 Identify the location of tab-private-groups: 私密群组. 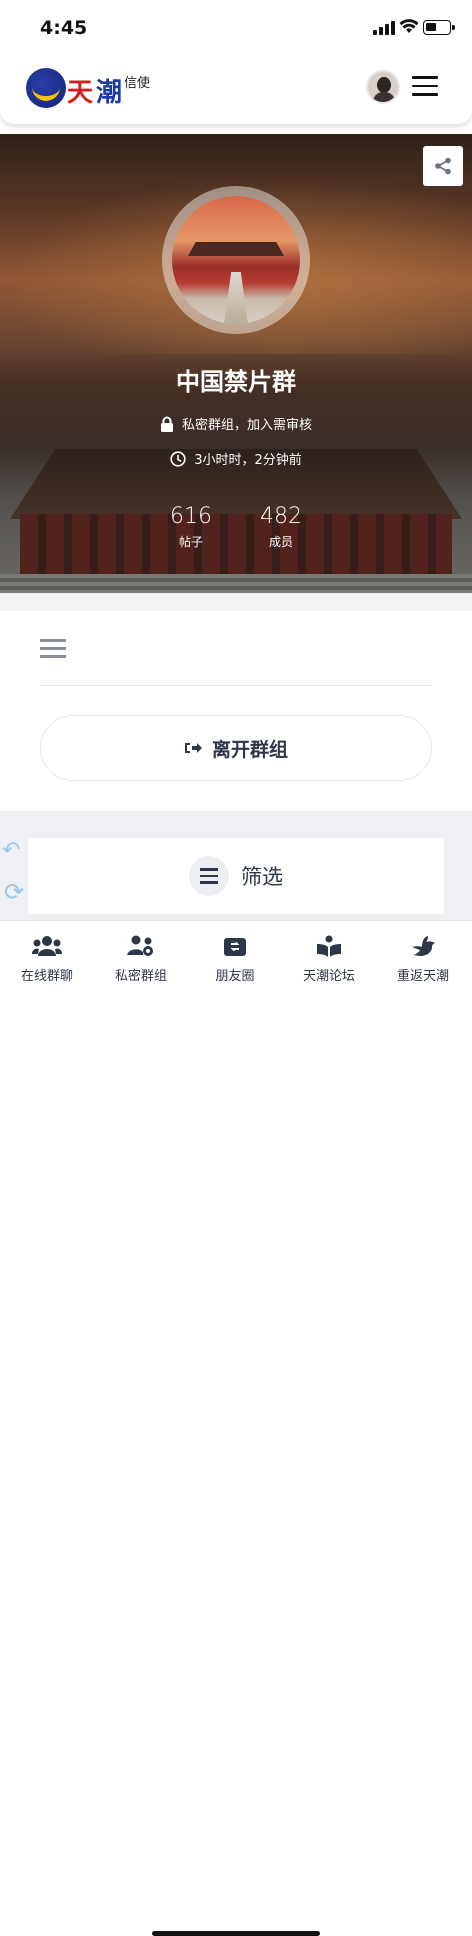
(141, 957).